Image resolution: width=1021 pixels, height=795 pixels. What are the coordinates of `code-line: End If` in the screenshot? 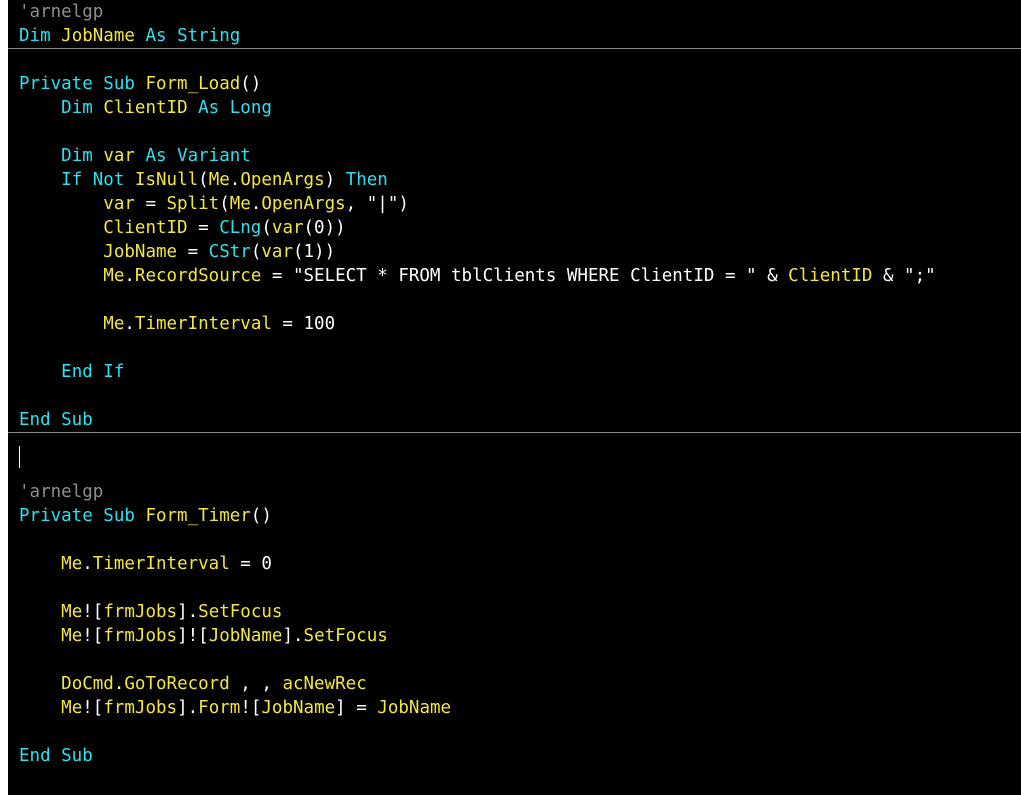 It's located at (514, 372).